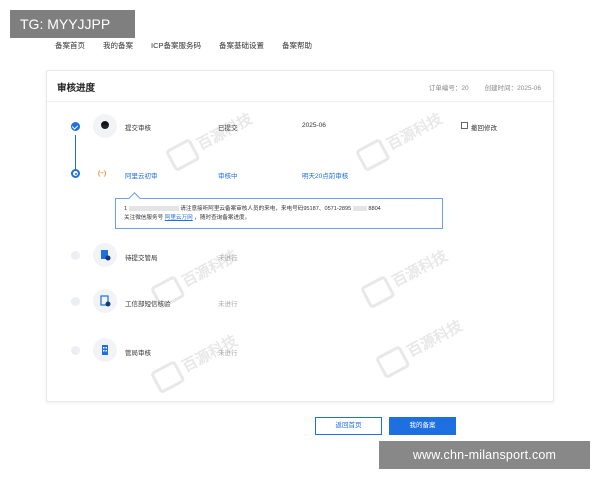 The image size is (600, 480). Describe the element at coordinates (141, 176) in the screenshot. I see `step-2-name: 阿里云初审` at that location.